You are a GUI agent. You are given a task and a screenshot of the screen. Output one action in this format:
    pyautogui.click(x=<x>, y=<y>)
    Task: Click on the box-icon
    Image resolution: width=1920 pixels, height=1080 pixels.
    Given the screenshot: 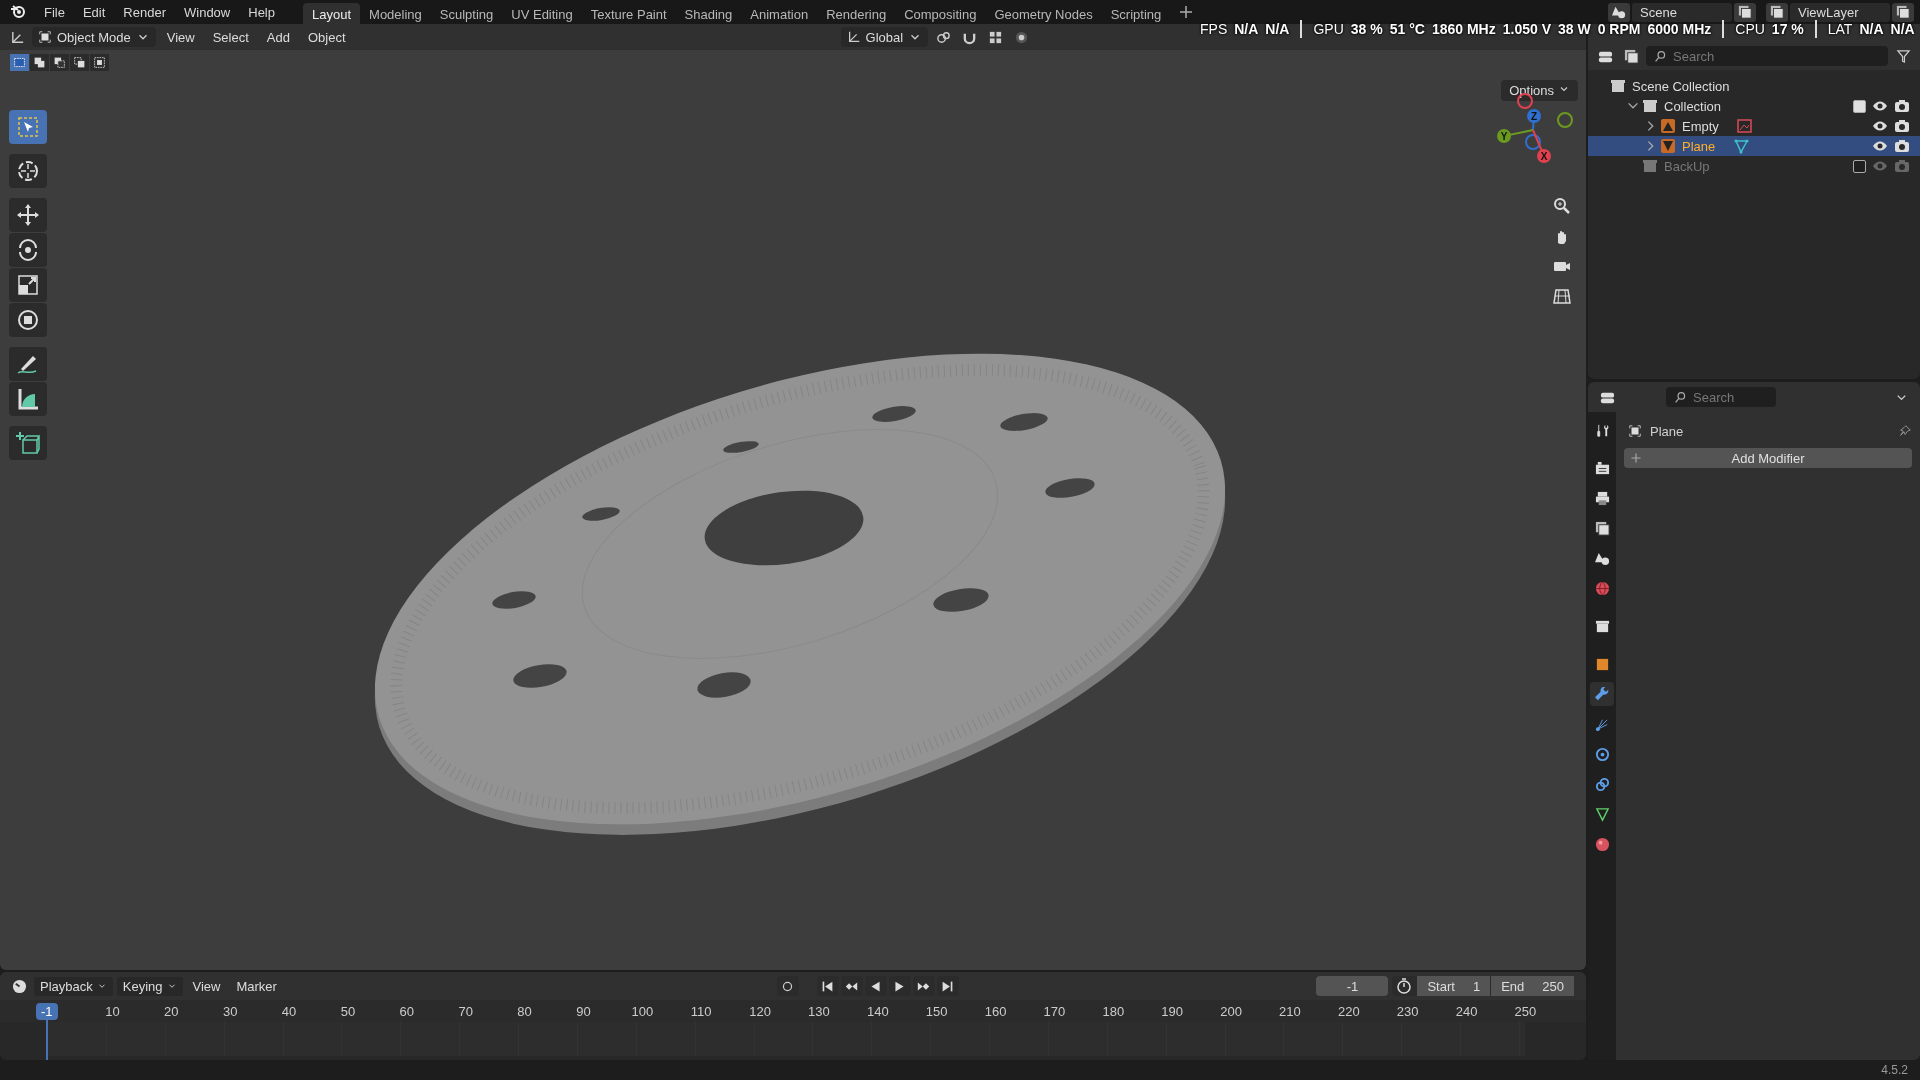 What is the action you would take?
    pyautogui.click(x=1618, y=86)
    